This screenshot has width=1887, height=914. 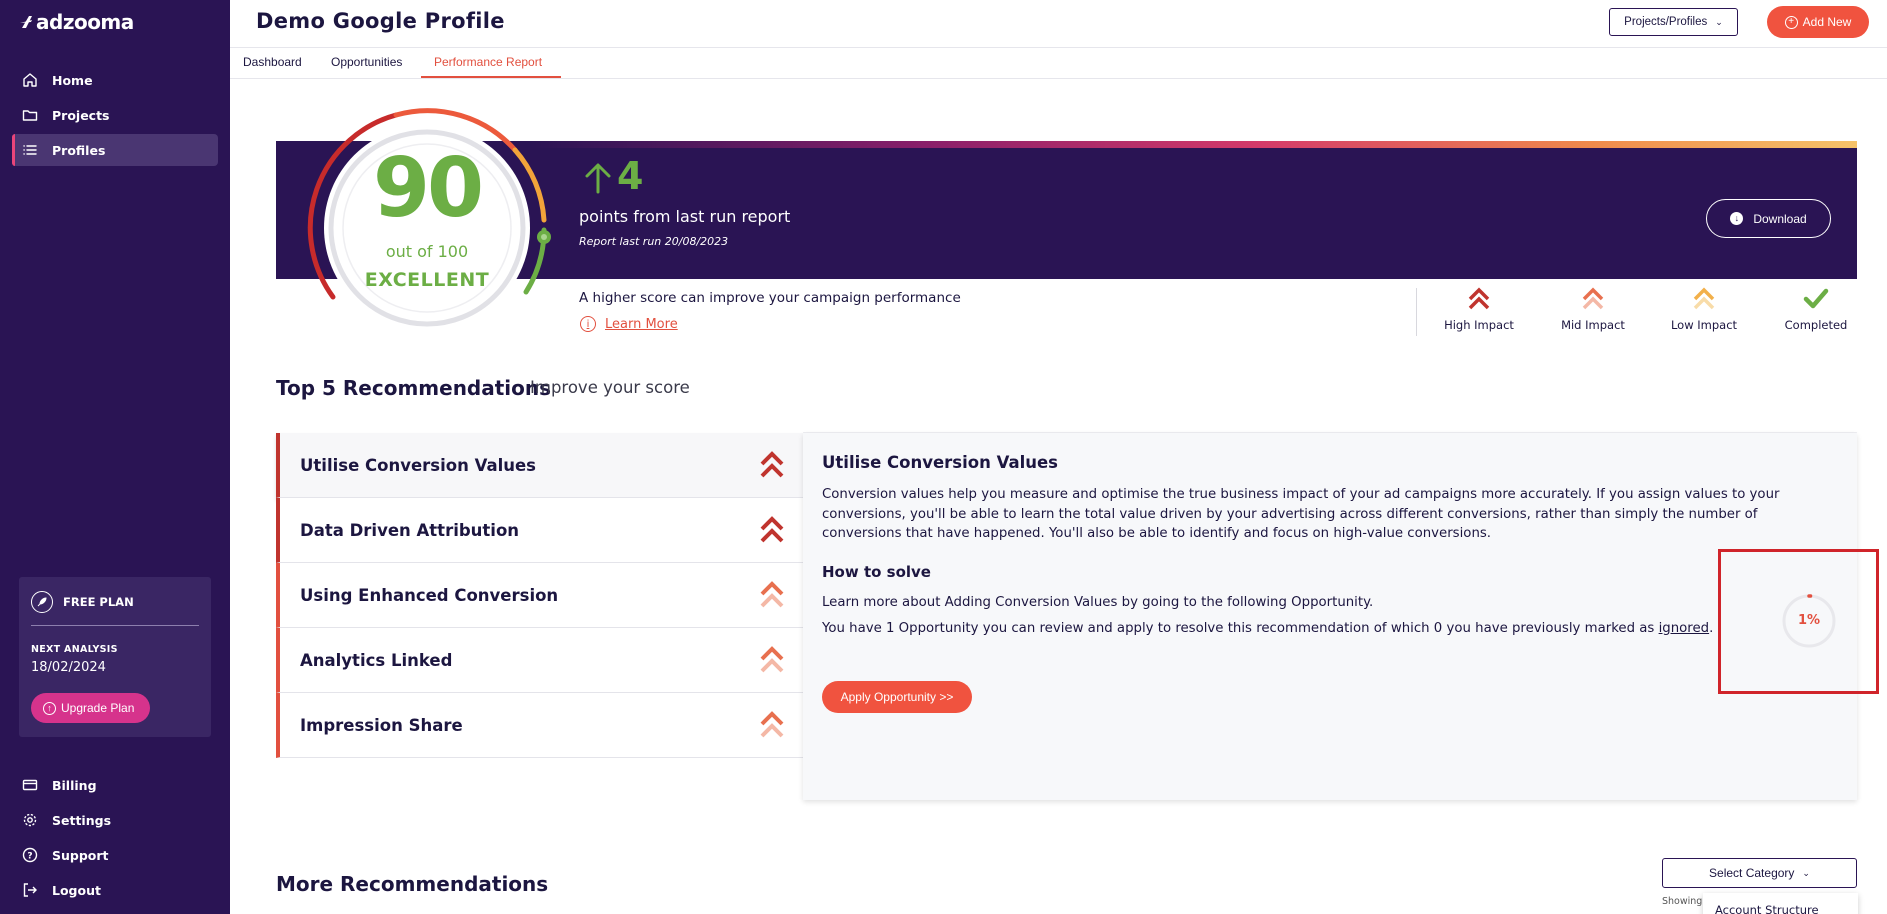 What do you see at coordinates (414, 388) in the screenshot?
I see `top5-title: Top 5 Recommendations` at bounding box center [414, 388].